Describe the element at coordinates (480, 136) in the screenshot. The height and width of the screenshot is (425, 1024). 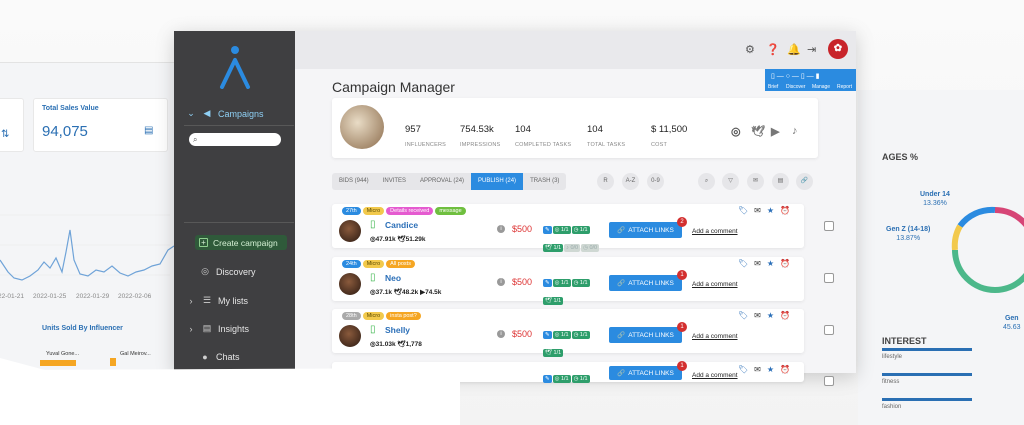
I see `stat-impressions: 754.53k IMPRESSIONS` at that location.